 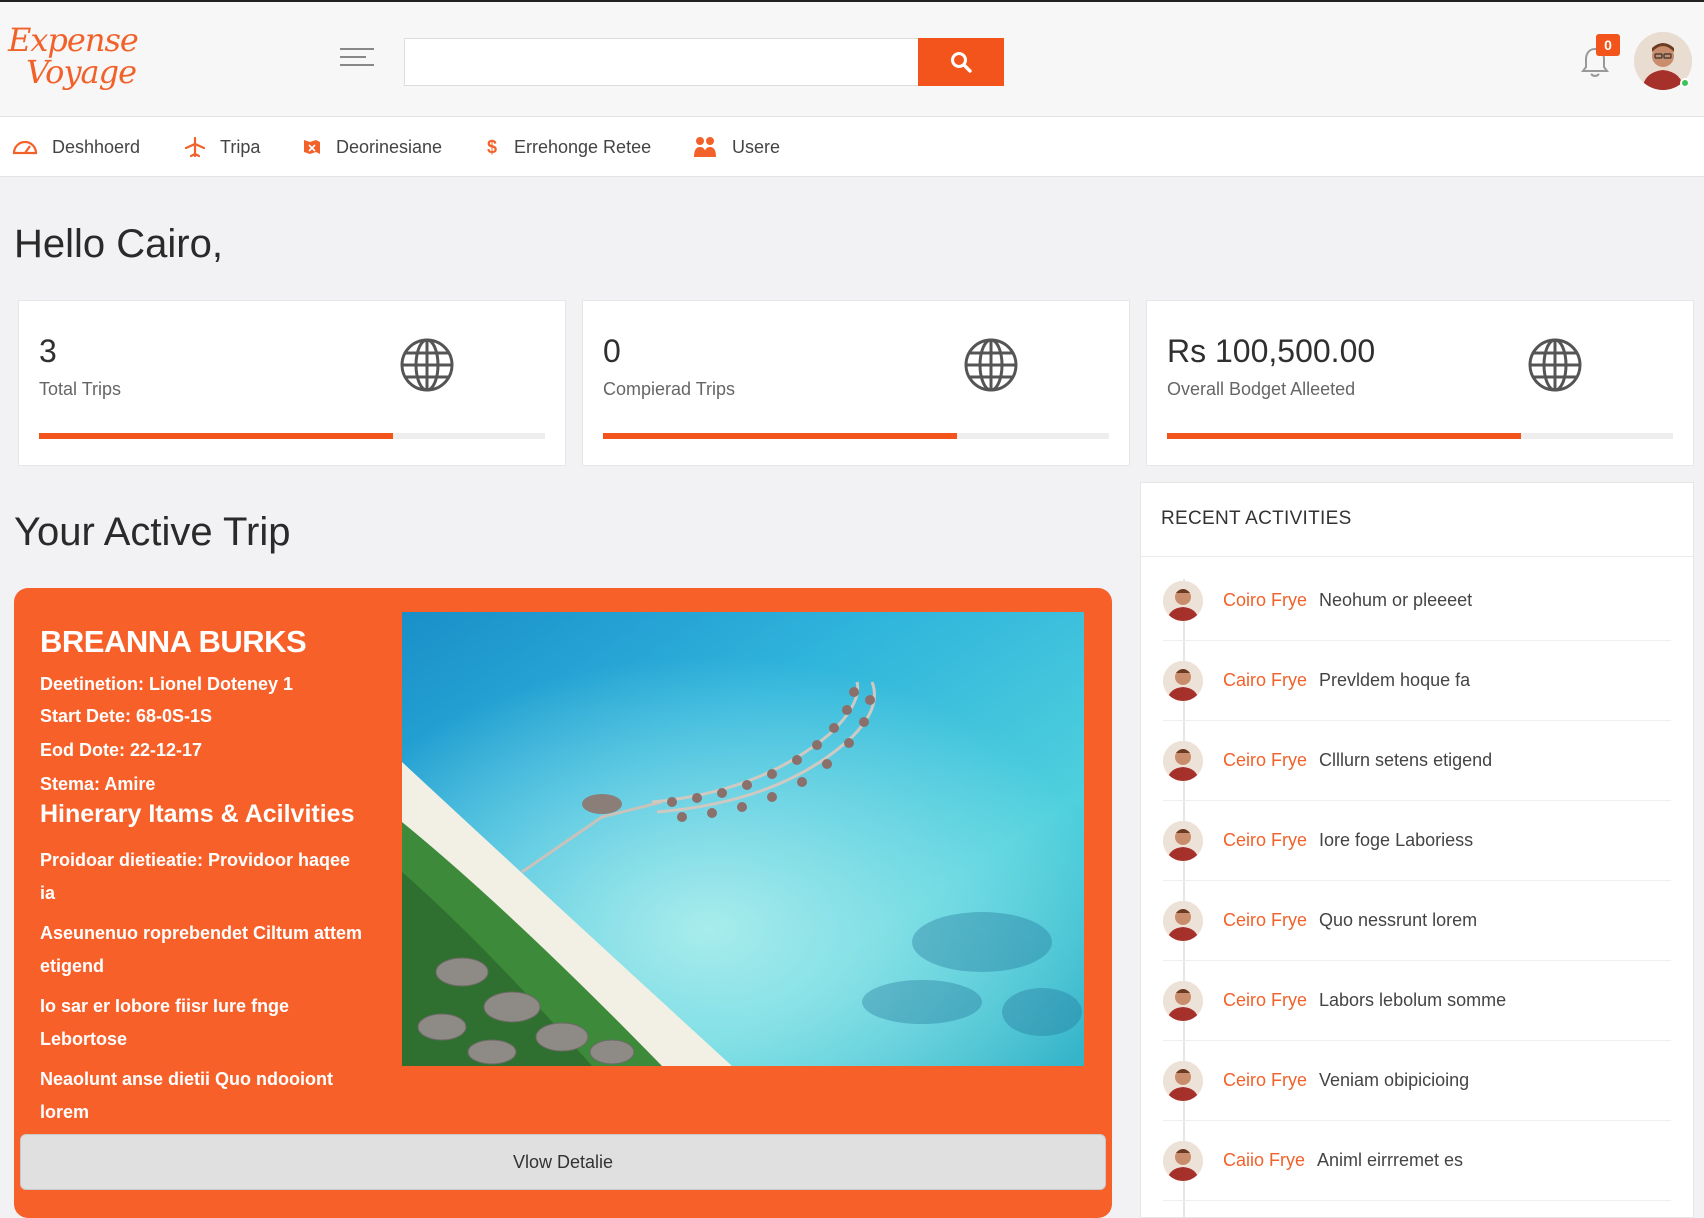 I want to click on stat-label: Overall Bodget Alleeted, so click(x=1261, y=389).